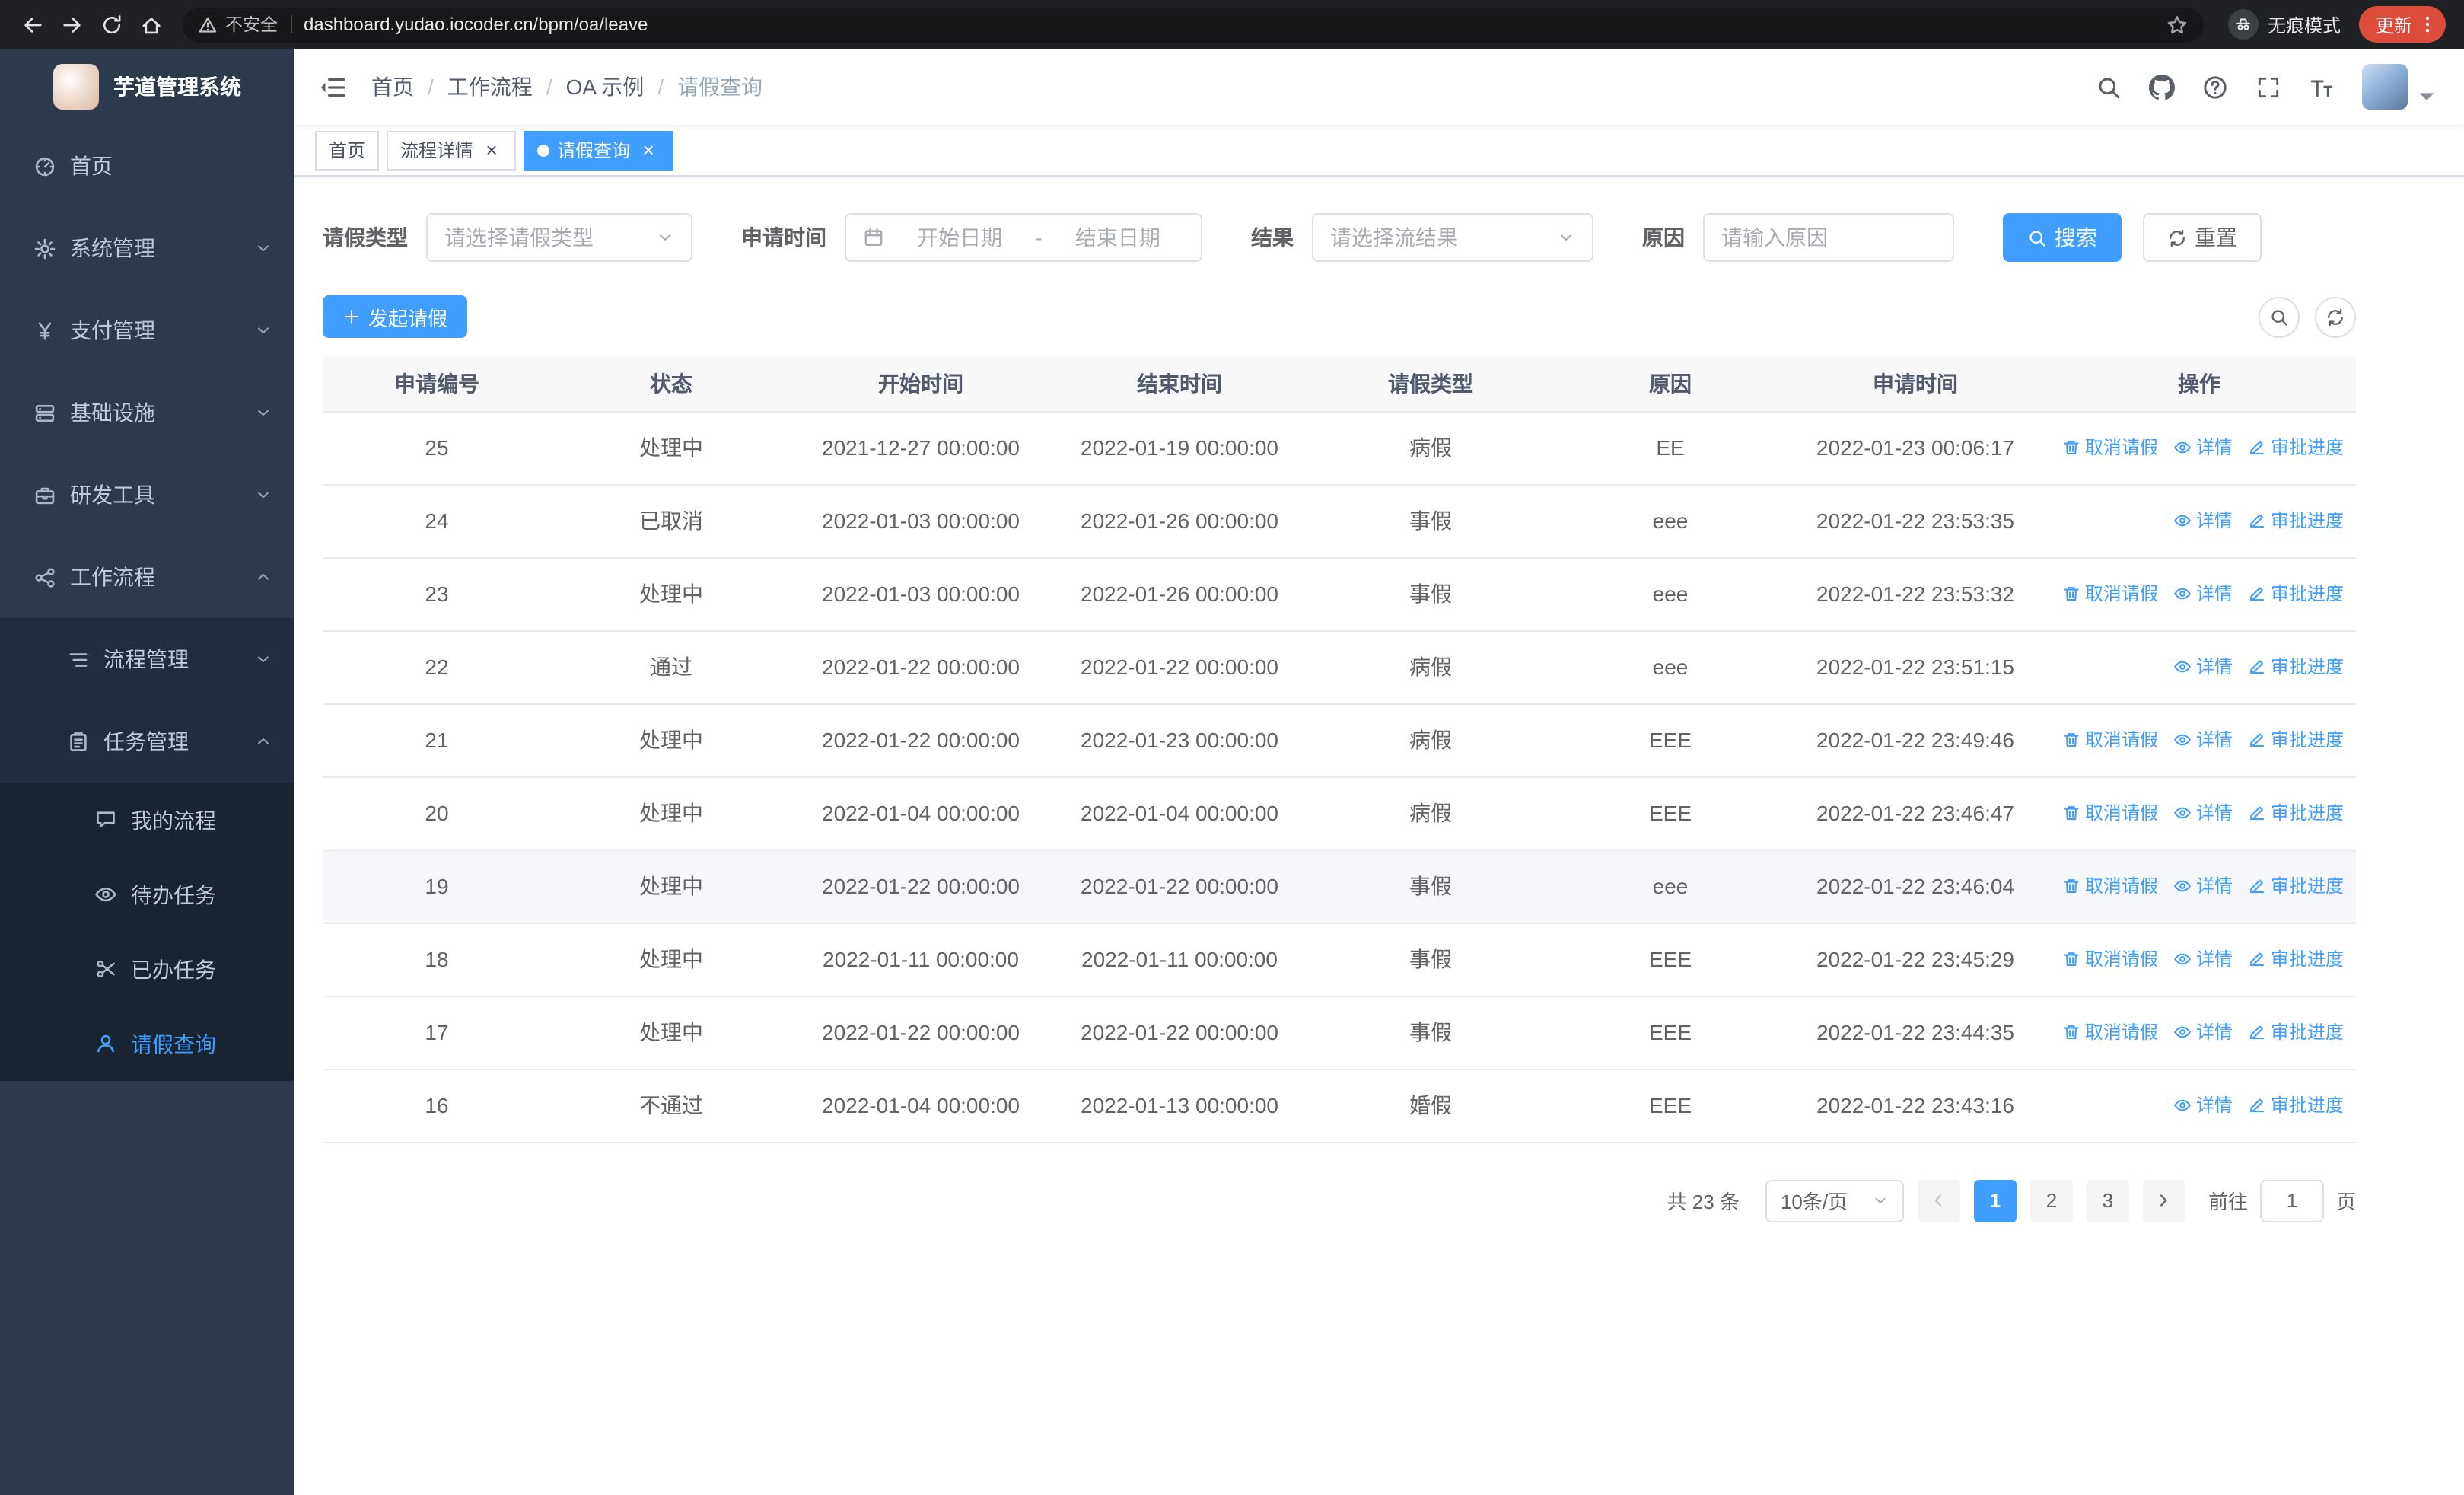 The height and width of the screenshot is (1495, 2464). Describe the element at coordinates (2202, 237) in the screenshot. I see `reset-button: 重置` at that location.